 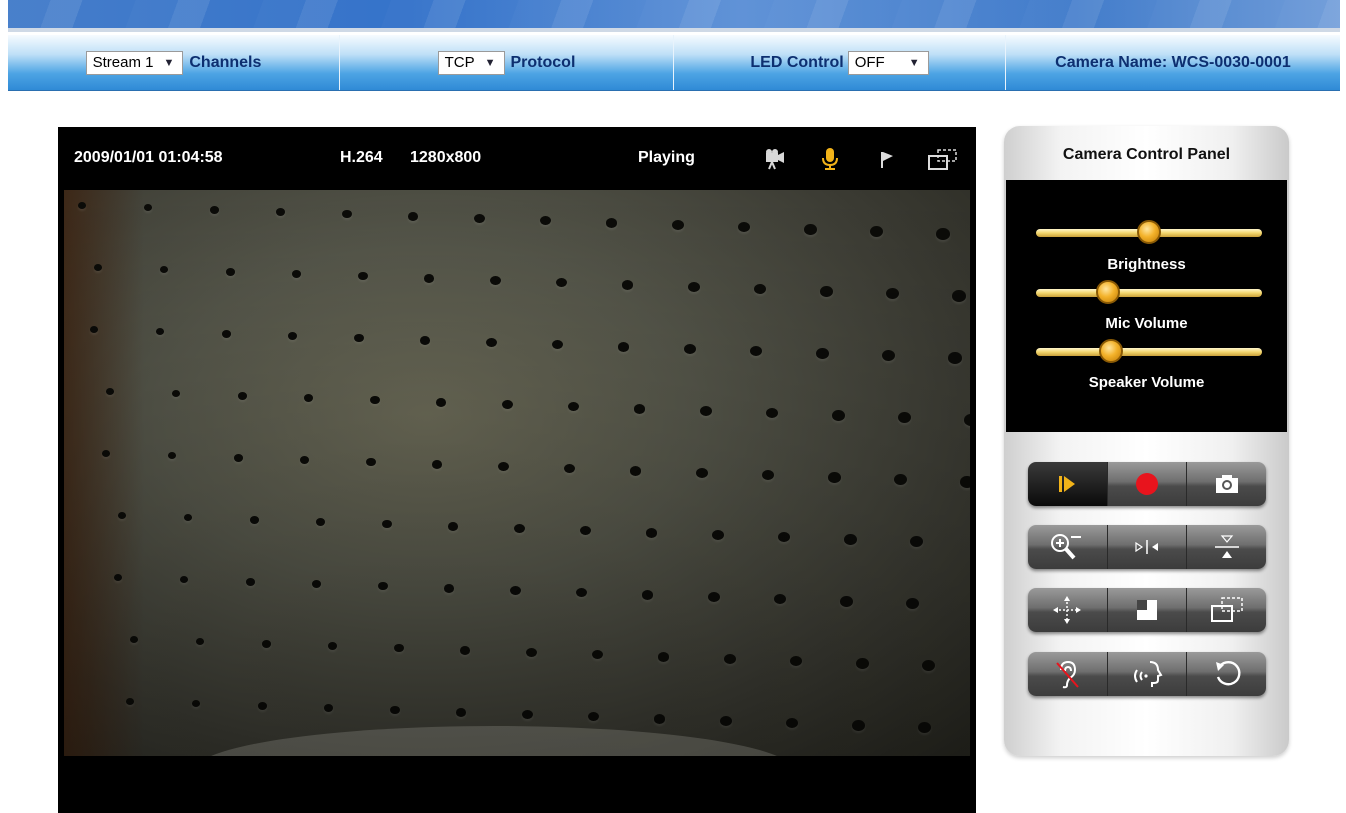 I want to click on channels-label: Channels, so click(x=225, y=62).